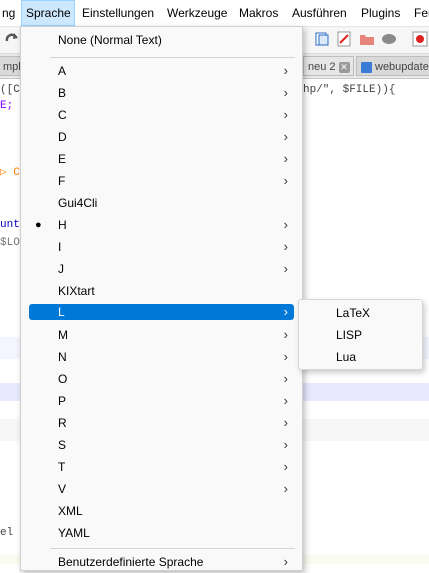  What do you see at coordinates (161, 40) in the screenshot?
I see `menu-item-none-normal-text: None (Normal Text)` at bounding box center [161, 40].